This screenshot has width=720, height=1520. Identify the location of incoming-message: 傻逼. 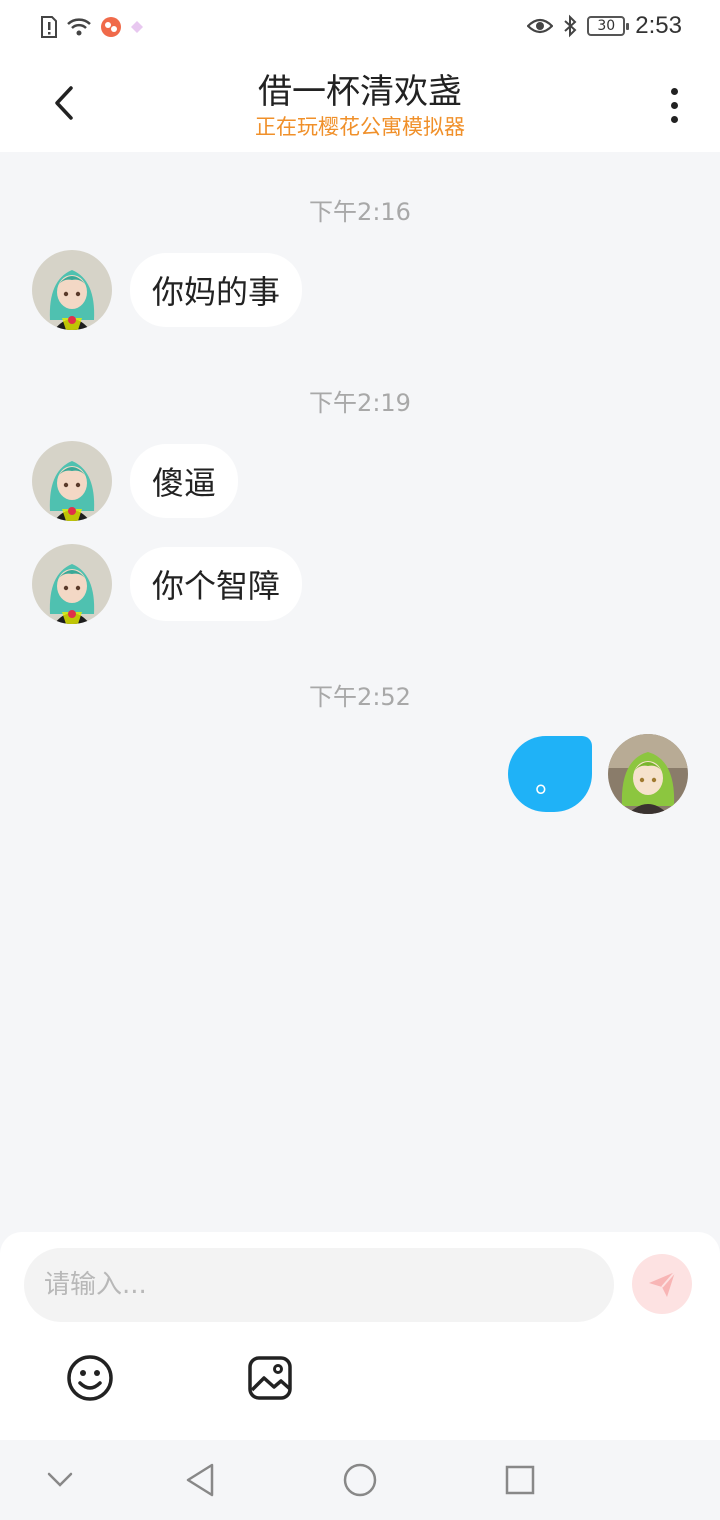
(135, 481).